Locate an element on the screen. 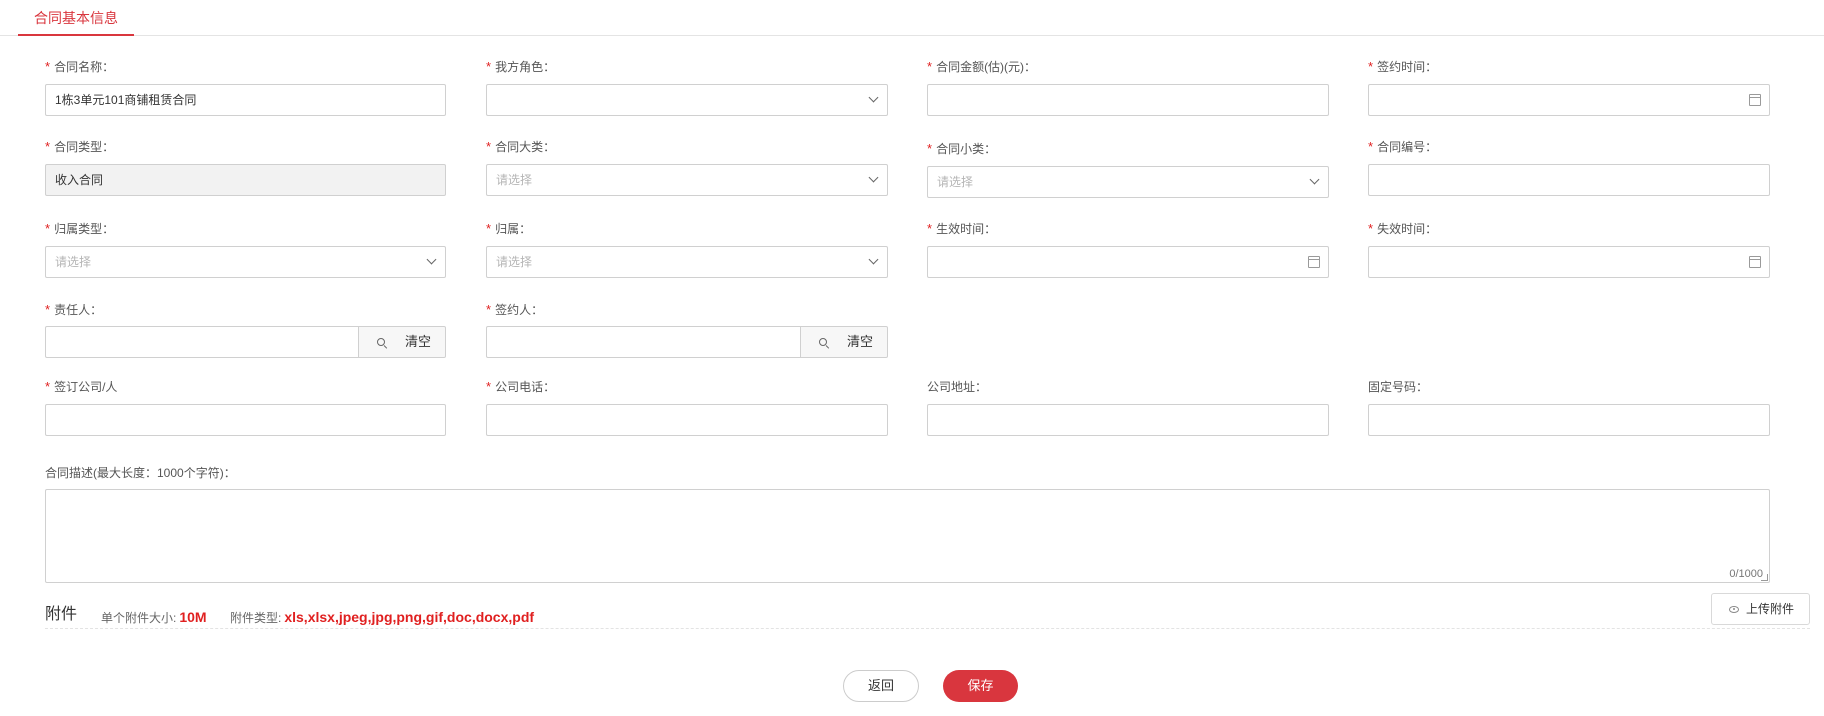 The height and width of the screenshot is (716, 1824). contract-name-label: * 合同名称： is located at coordinates (80, 66).